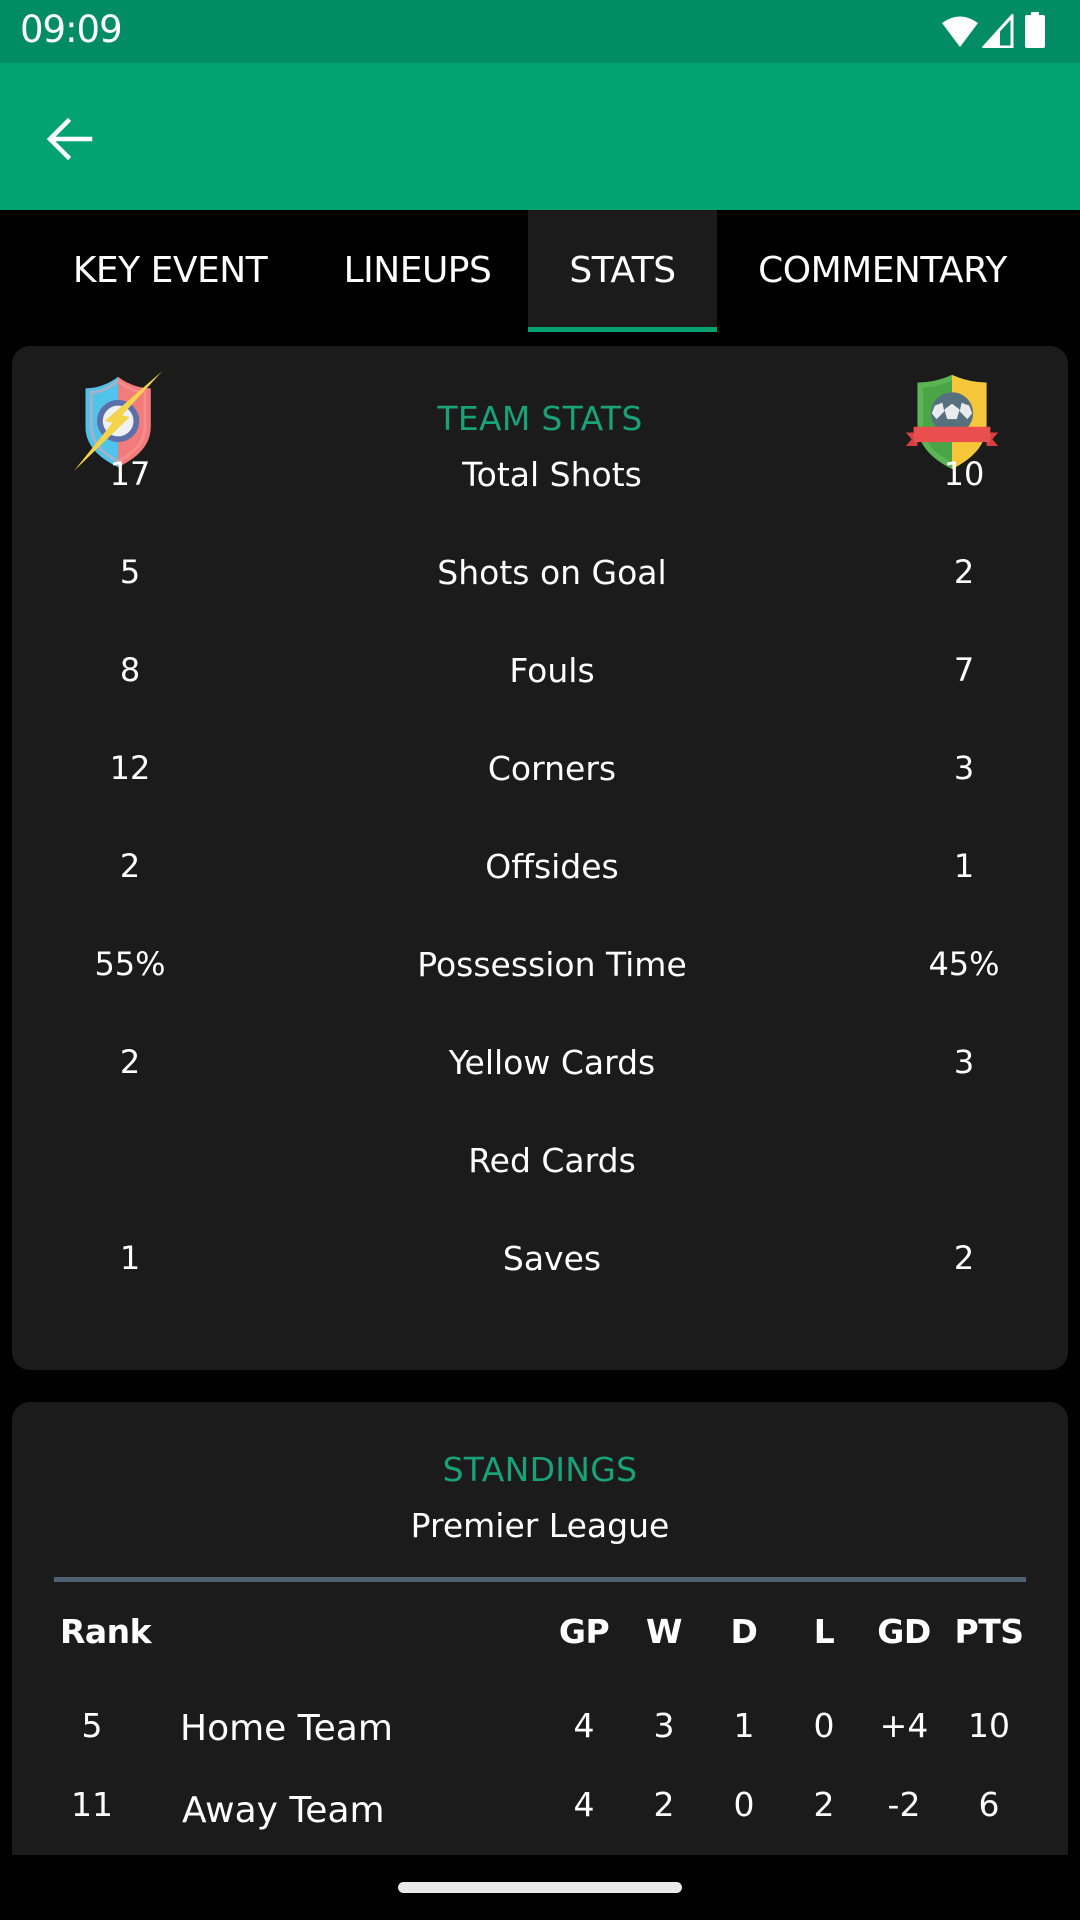 This screenshot has width=1080, height=1920. Describe the element at coordinates (92, 1725) in the screenshot. I see `rank-value: 5` at that location.